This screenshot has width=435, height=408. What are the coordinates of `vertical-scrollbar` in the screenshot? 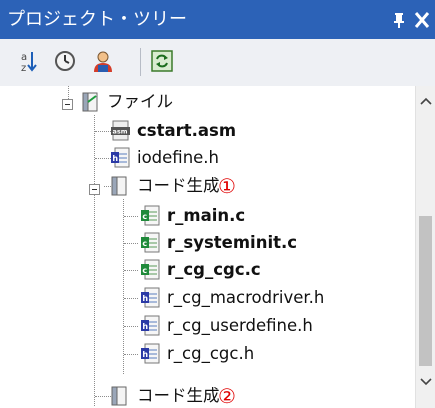 It's located at (425, 247).